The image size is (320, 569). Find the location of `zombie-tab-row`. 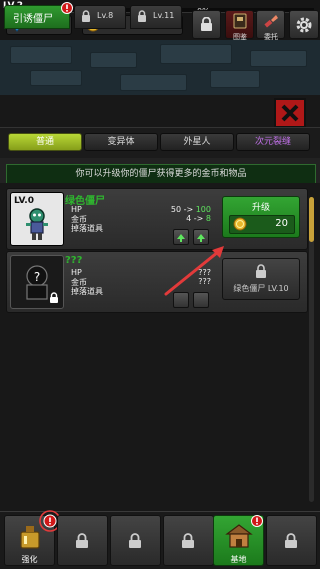

zombie-tab-row is located at coordinates (160, 111).